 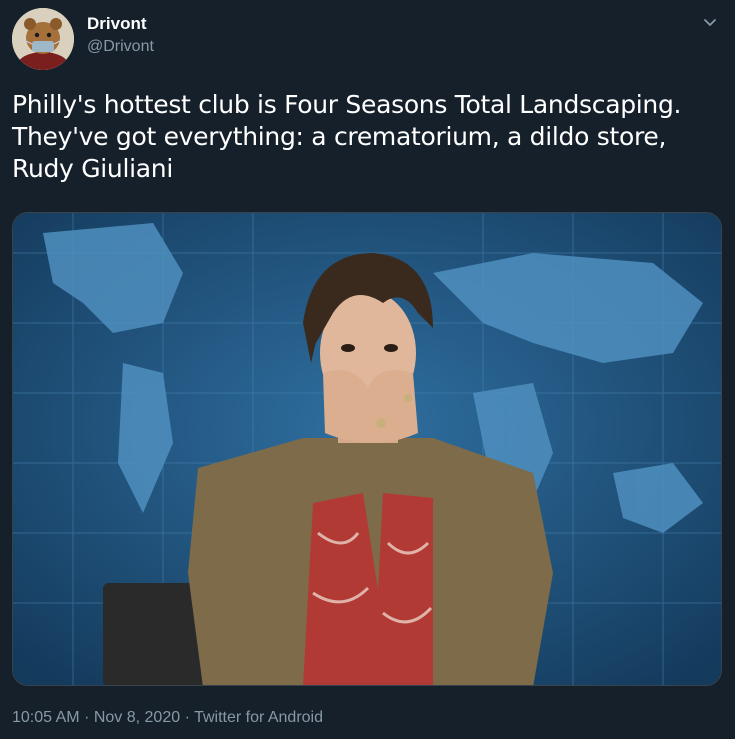 What do you see at coordinates (120, 47) in the screenshot?
I see `author-handle: @Drivont` at bounding box center [120, 47].